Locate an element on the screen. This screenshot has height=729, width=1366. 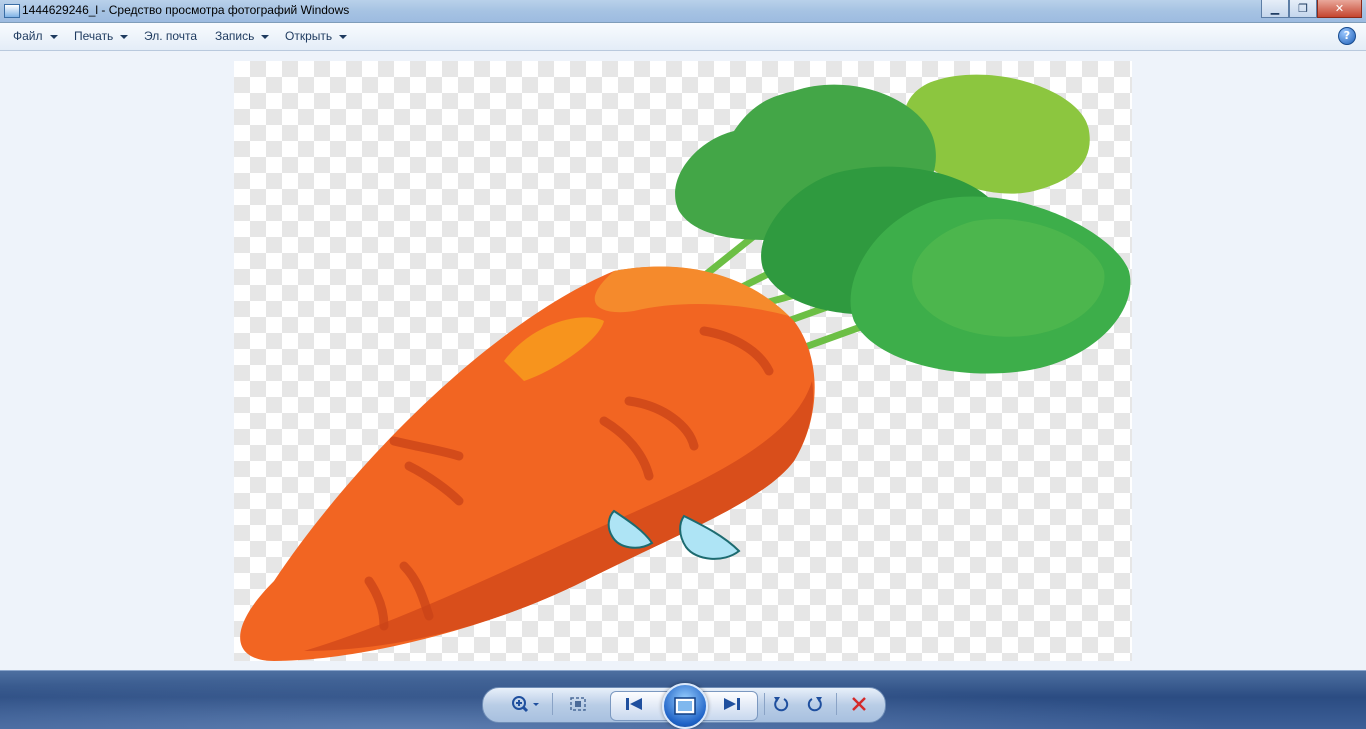
menu-print-label: Печать is located at coordinates (94, 36).